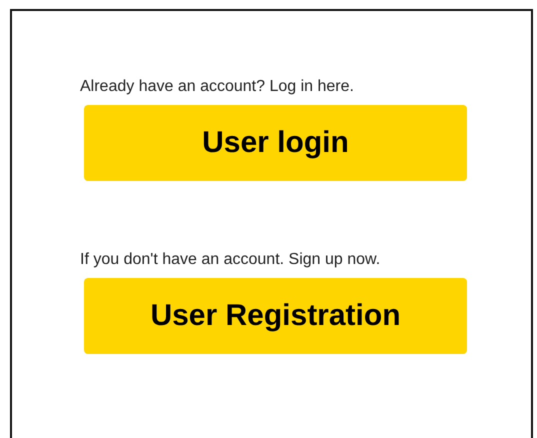 The width and height of the screenshot is (537, 438). What do you see at coordinates (217, 87) in the screenshot?
I see `prompt-text: Already have an account? Log in here.` at bounding box center [217, 87].